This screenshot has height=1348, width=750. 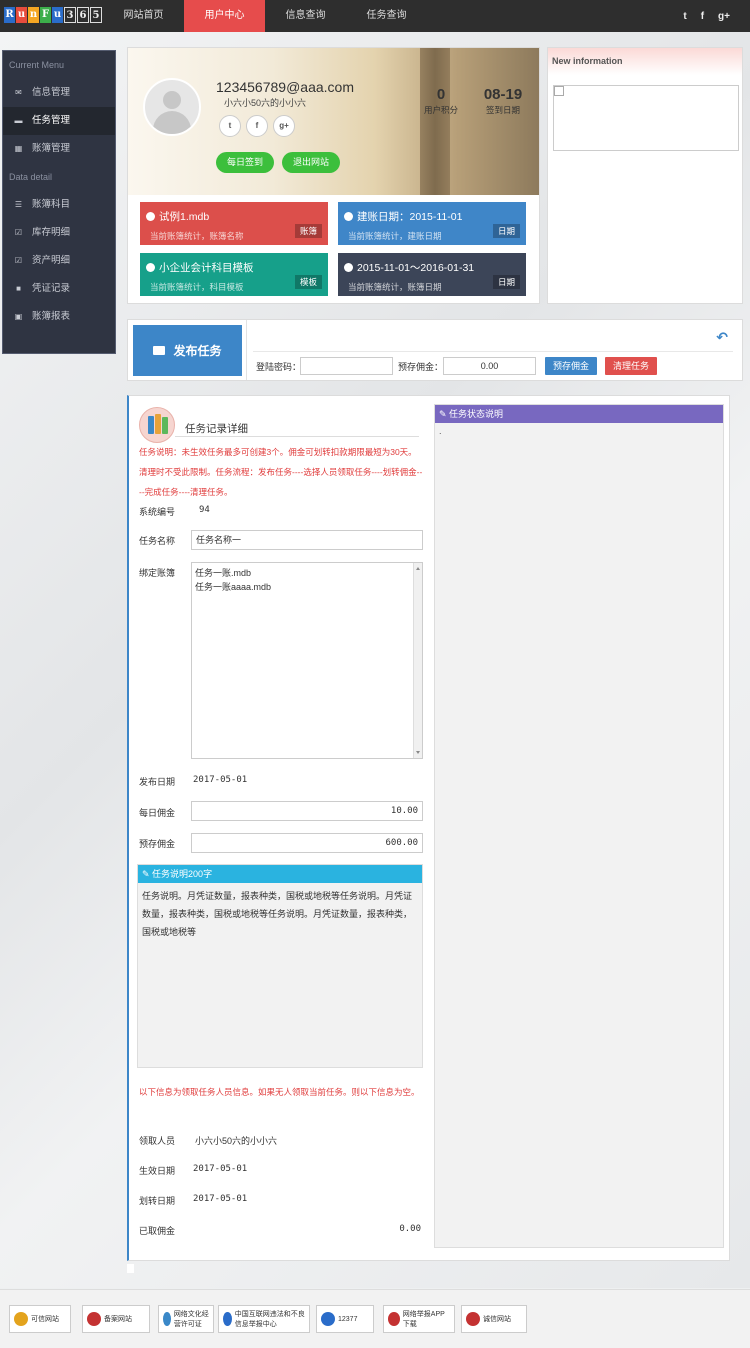 What do you see at coordinates (220, 1199) in the screenshot?
I see `transfer-date-value: 2017-05-01` at bounding box center [220, 1199].